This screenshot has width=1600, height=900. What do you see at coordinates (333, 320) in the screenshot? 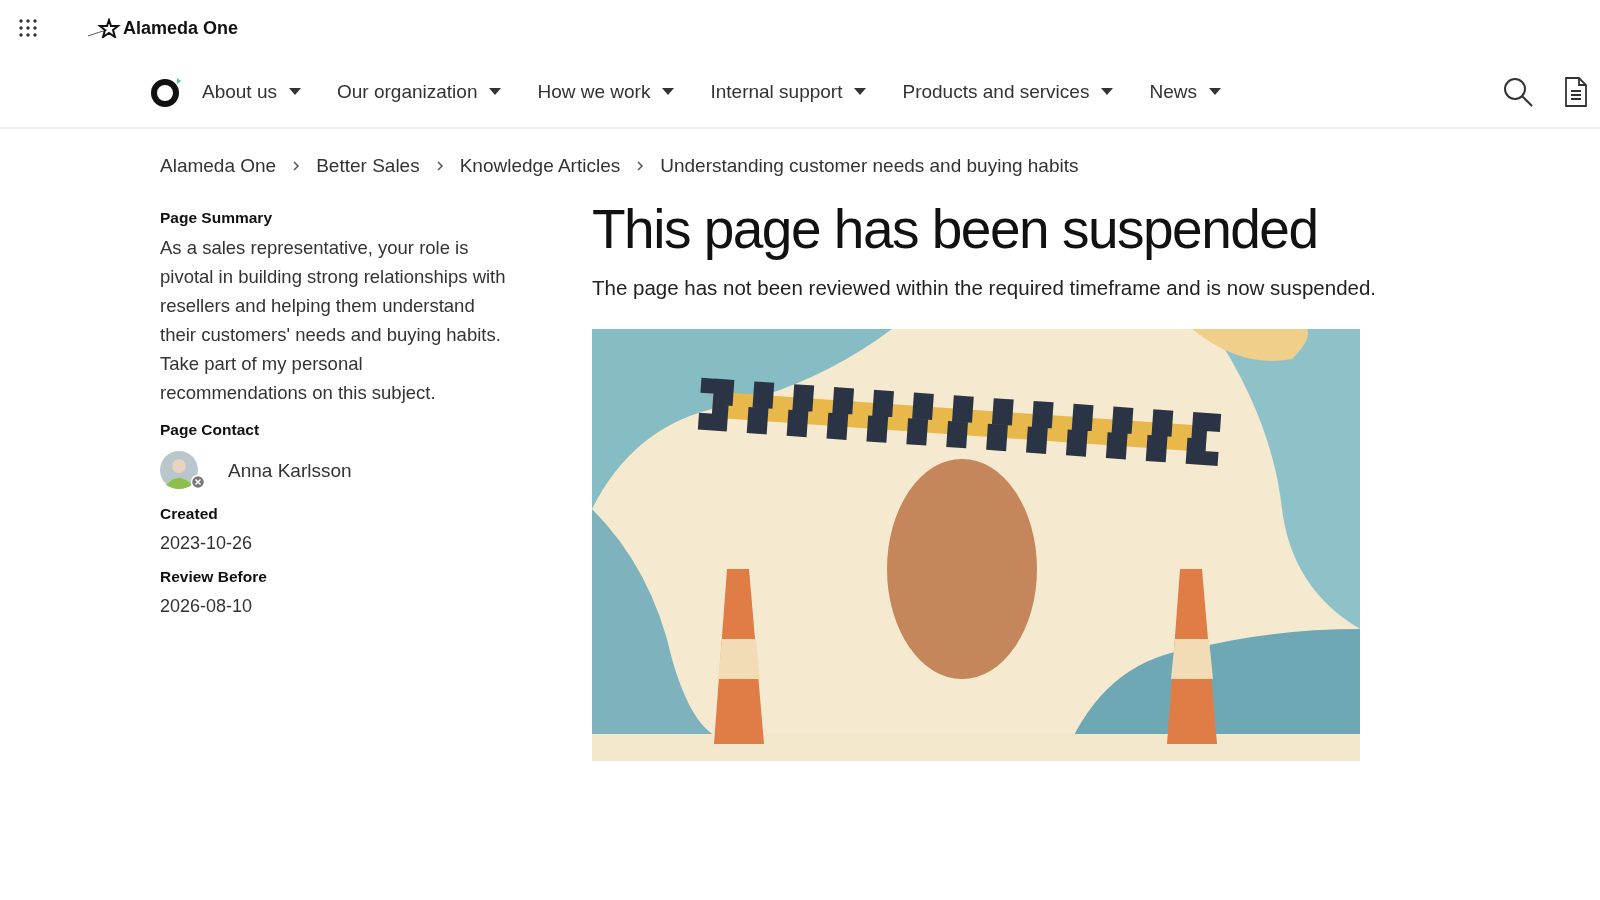
I see `summary-text: As a sales representative, your role is pivotal in building strong relationships with resellers and helping them understand their customers' needs and buying habits. Take part of my personal recommendations on this subject.` at bounding box center [333, 320].